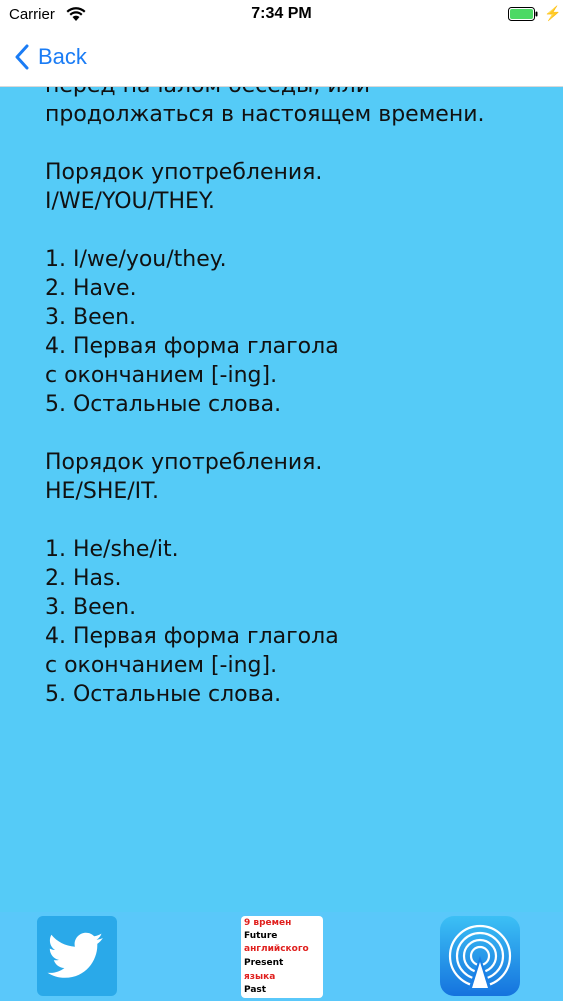  Describe the element at coordinates (265, 114) in the screenshot. I see `text-line: продолжаться в настоящем времени.` at that location.